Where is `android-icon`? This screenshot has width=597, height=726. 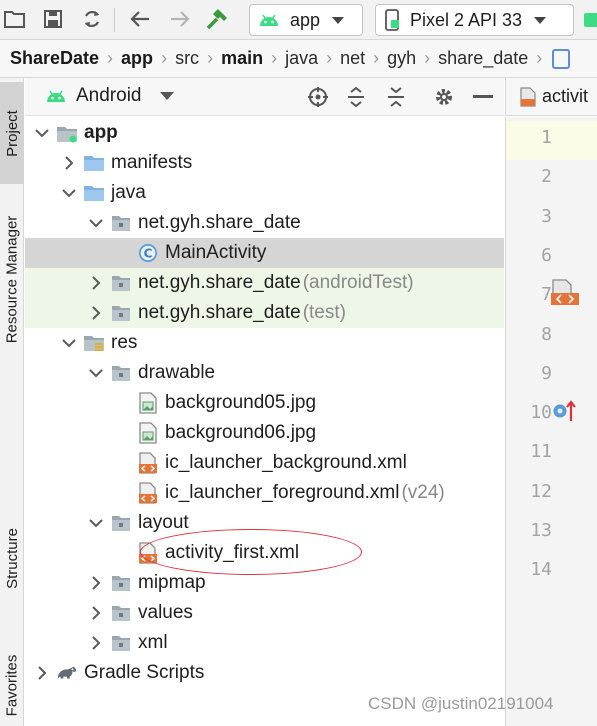 android-icon is located at coordinates (56, 96).